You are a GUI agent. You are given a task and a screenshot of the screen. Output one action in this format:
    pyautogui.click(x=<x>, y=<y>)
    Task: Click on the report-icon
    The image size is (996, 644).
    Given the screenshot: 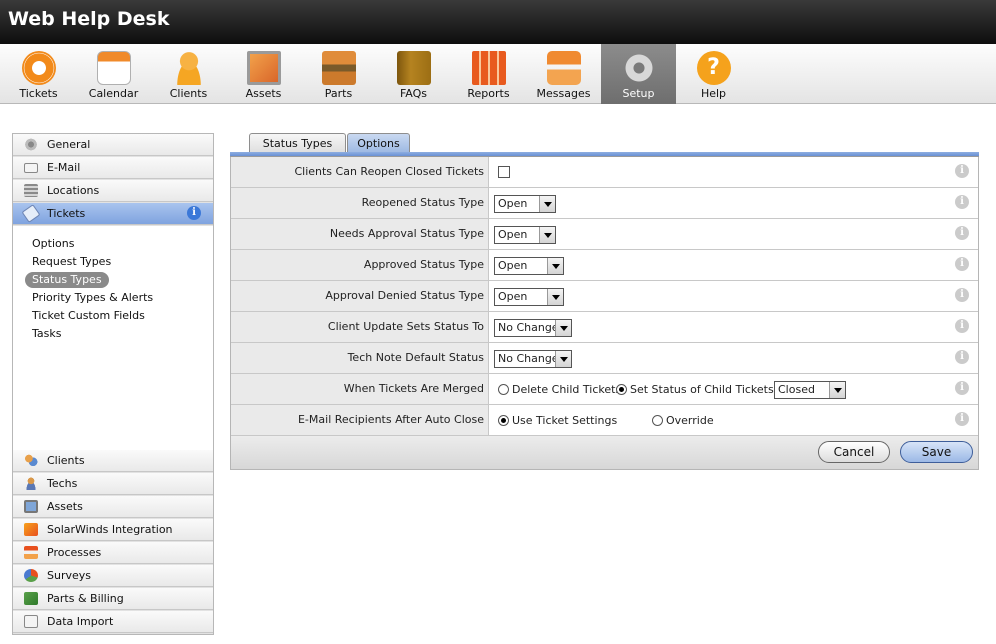 What is the action you would take?
    pyautogui.click(x=488, y=68)
    